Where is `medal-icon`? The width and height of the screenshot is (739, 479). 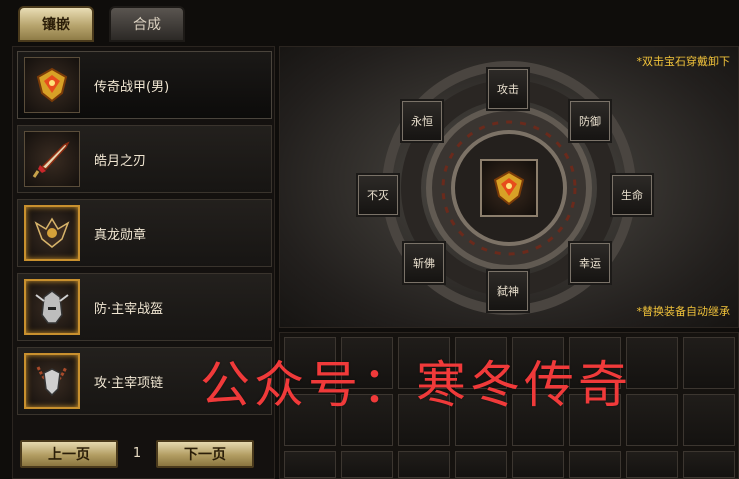 medal-icon is located at coordinates (52, 233).